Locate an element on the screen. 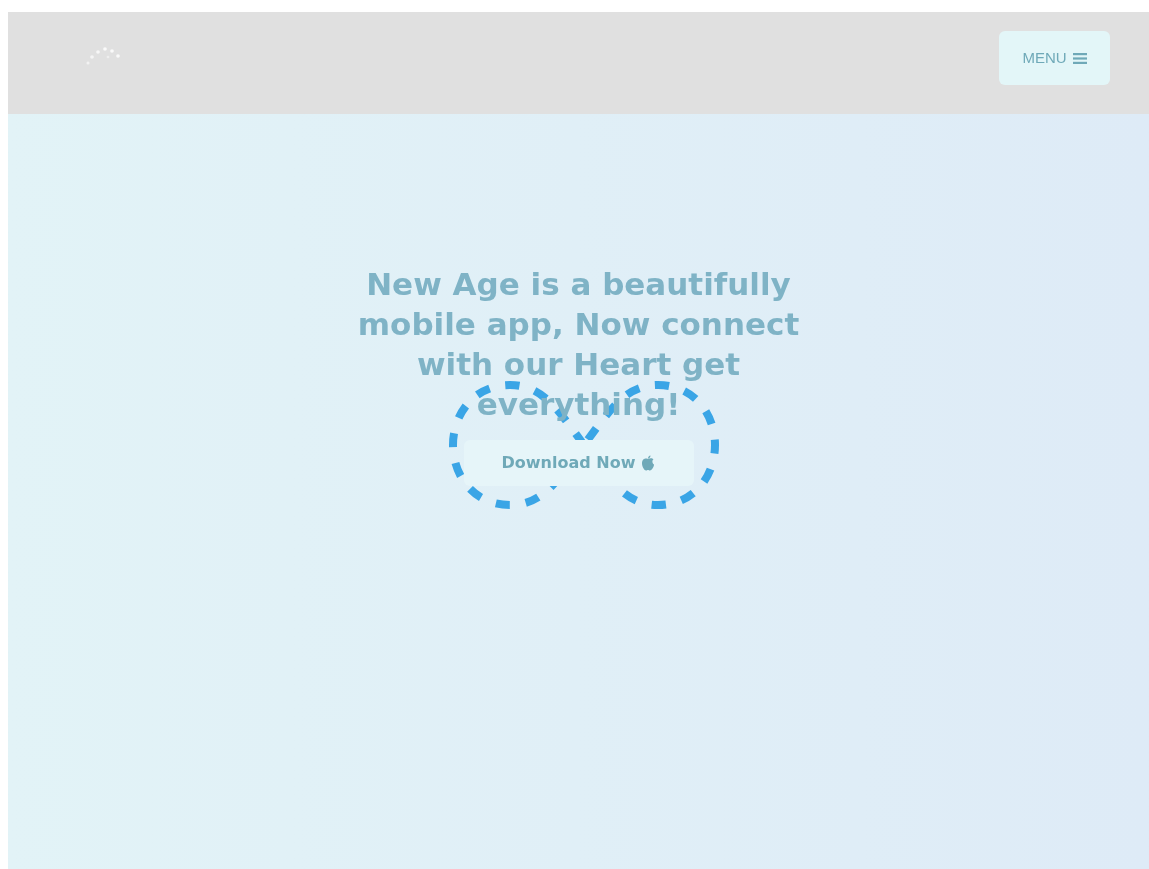  menu-icon is located at coordinates (1079, 58).